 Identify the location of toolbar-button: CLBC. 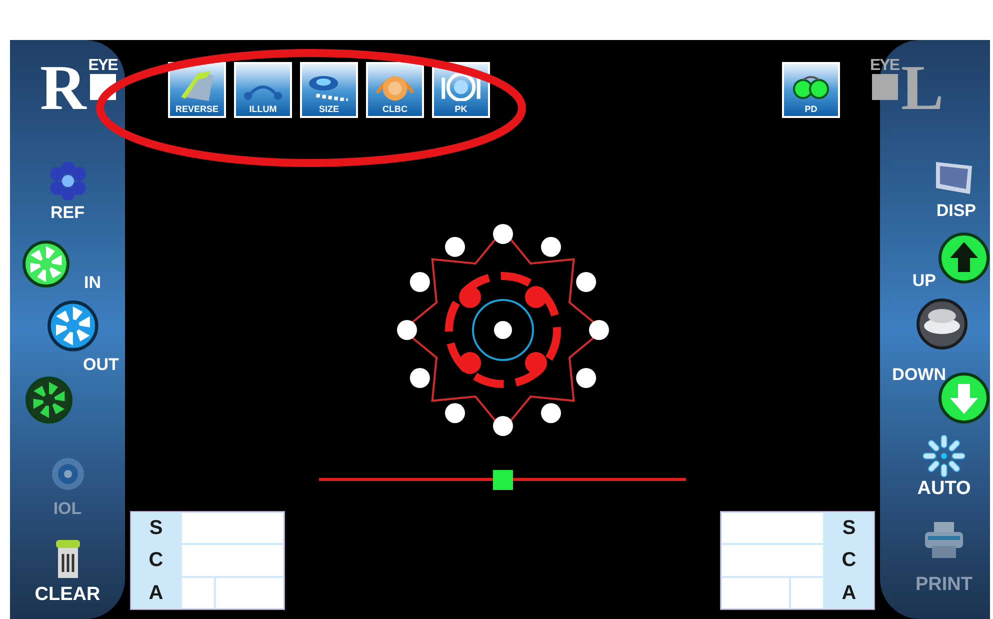
(395, 90).